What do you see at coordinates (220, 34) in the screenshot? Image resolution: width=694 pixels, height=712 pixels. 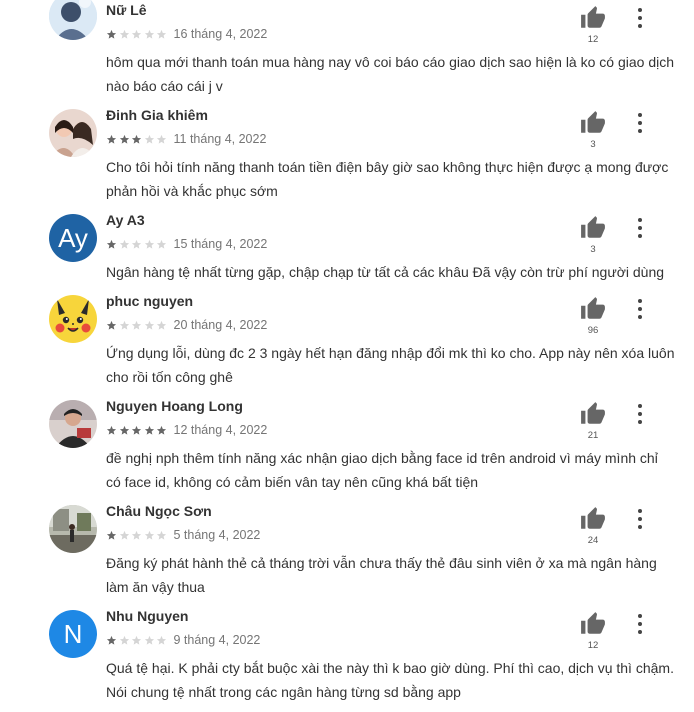 I see `review-date: 16 tháng 4, 2022` at bounding box center [220, 34].